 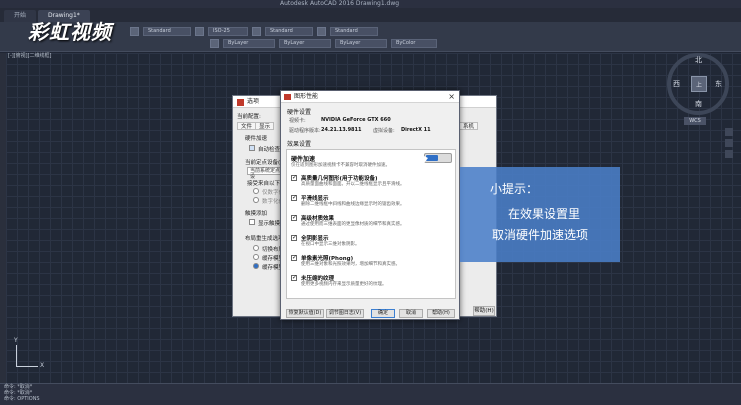 I want to click on auto-check-checkbox, so click(x=252, y=148).